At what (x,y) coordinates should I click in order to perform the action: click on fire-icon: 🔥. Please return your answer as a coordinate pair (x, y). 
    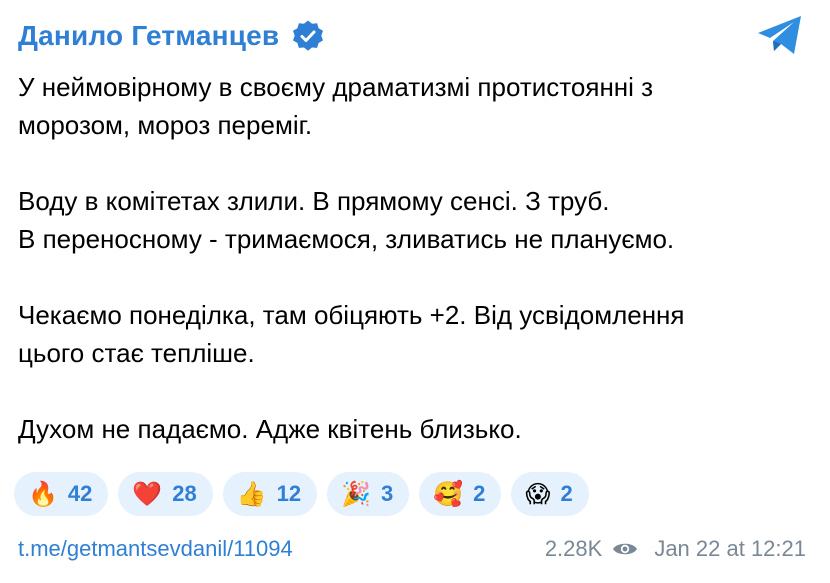
    Looking at the image, I should click on (43, 494).